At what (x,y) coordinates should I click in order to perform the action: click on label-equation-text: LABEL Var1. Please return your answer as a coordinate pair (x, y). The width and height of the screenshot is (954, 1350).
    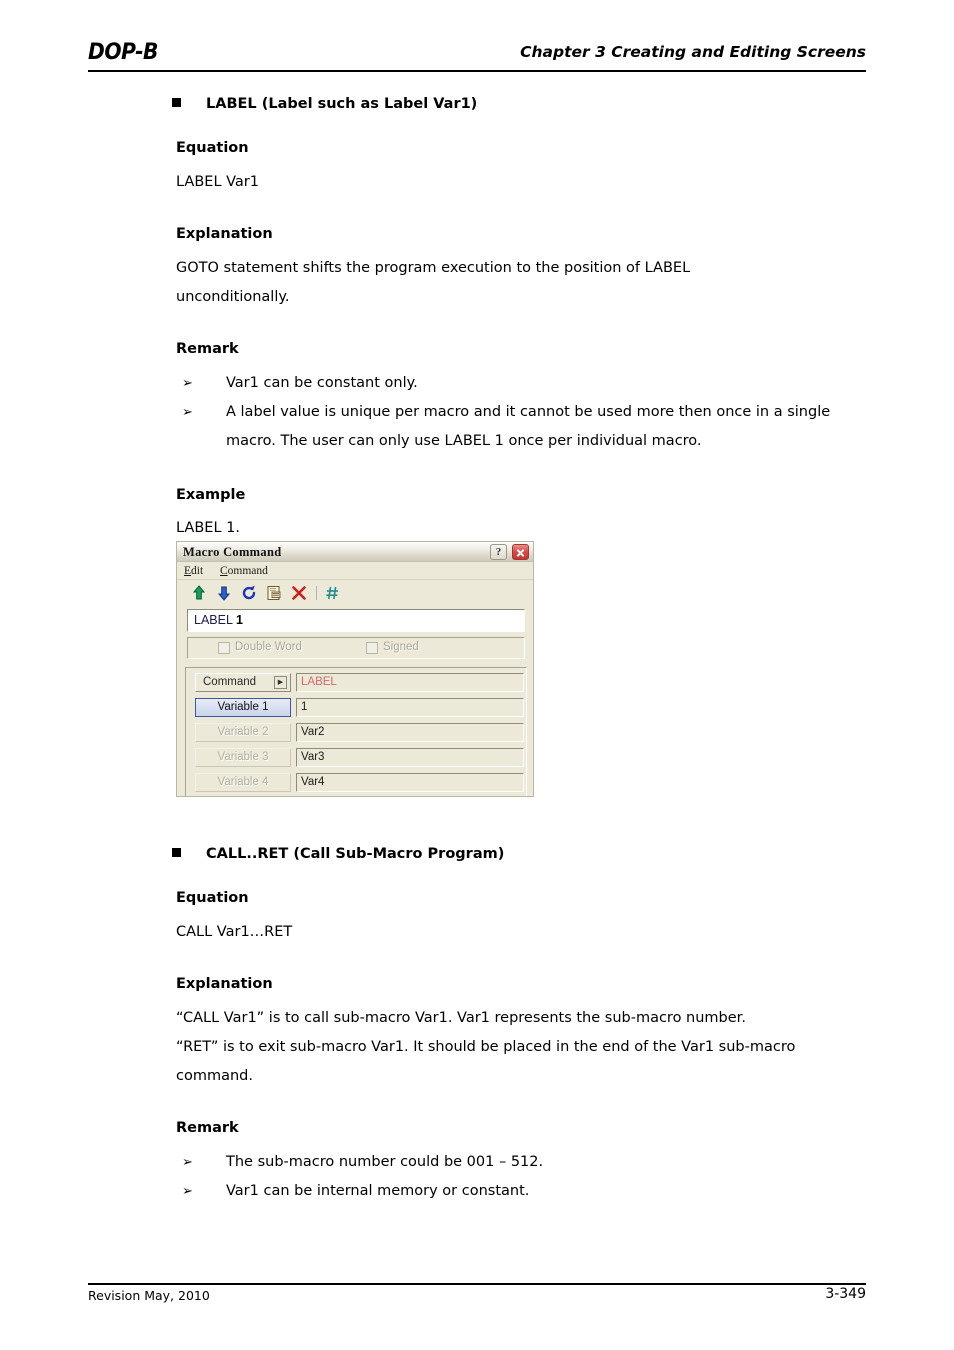
    Looking at the image, I should click on (217, 182).